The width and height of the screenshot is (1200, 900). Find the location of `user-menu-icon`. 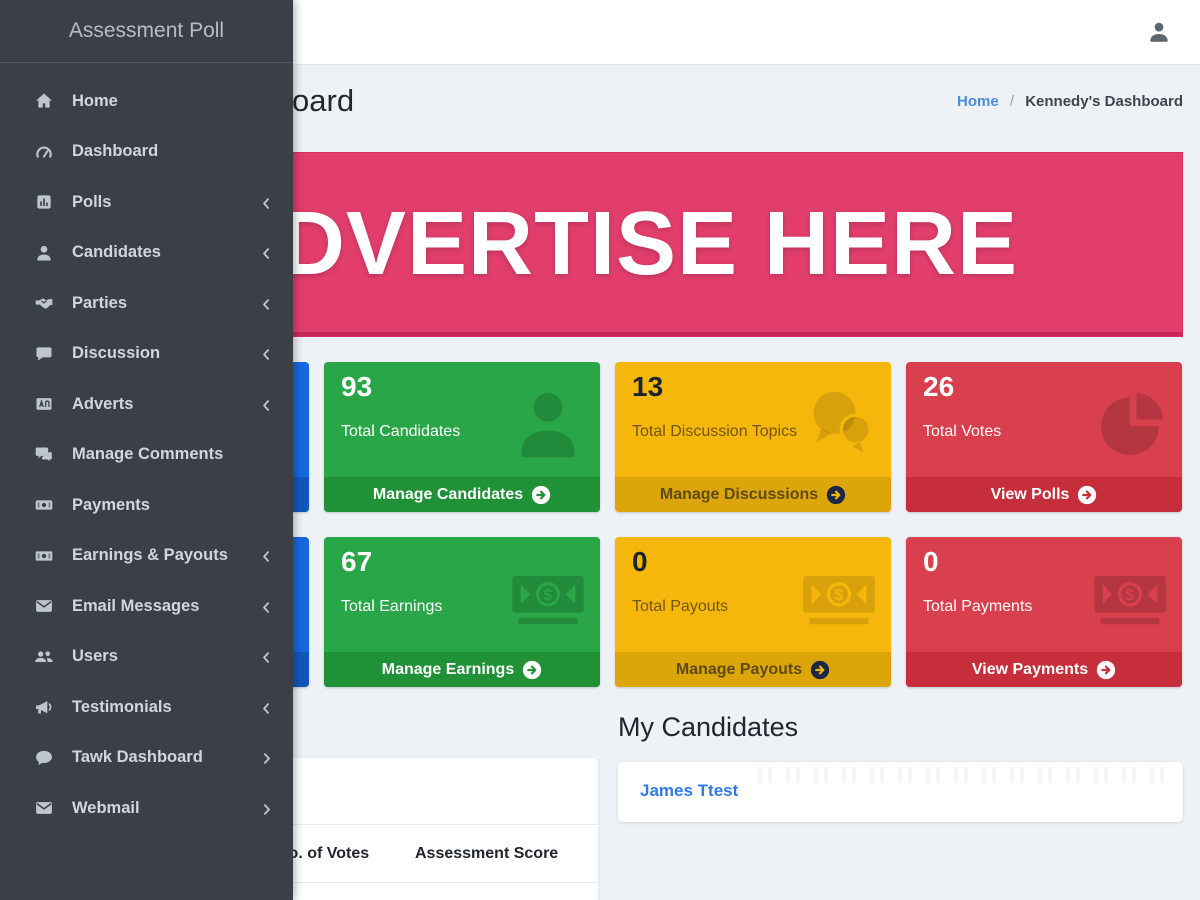

user-menu-icon is located at coordinates (1159, 32).